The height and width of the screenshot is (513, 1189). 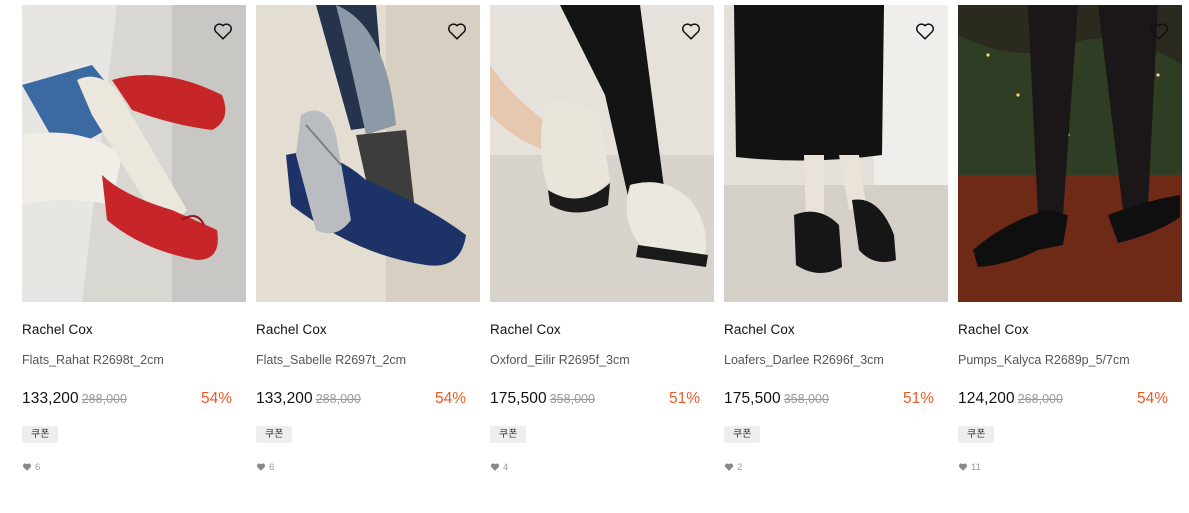 What do you see at coordinates (1044, 360) in the screenshot?
I see `product-name: Pumps_Kalyca R2689p_5/7cm` at bounding box center [1044, 360].